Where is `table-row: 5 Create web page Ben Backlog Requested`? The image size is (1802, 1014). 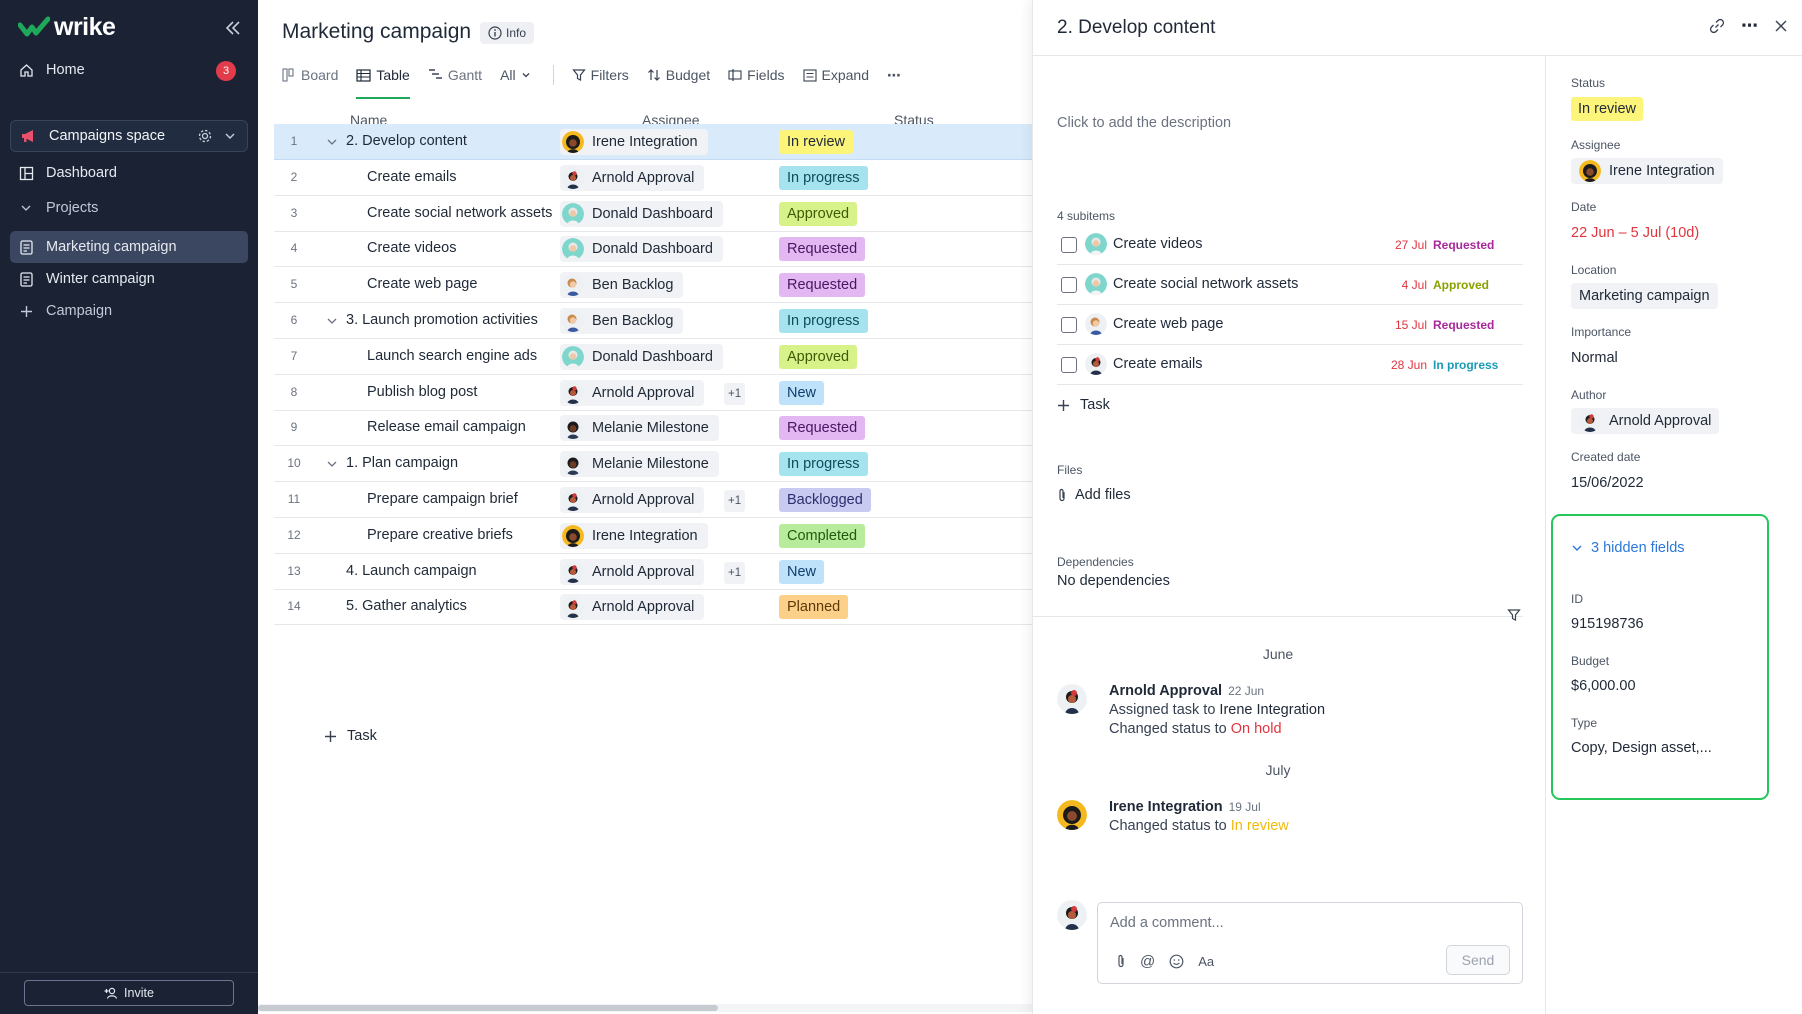 table-row: 5 Create web page Ben Backlog Requested is located at coordinates (653, 285).